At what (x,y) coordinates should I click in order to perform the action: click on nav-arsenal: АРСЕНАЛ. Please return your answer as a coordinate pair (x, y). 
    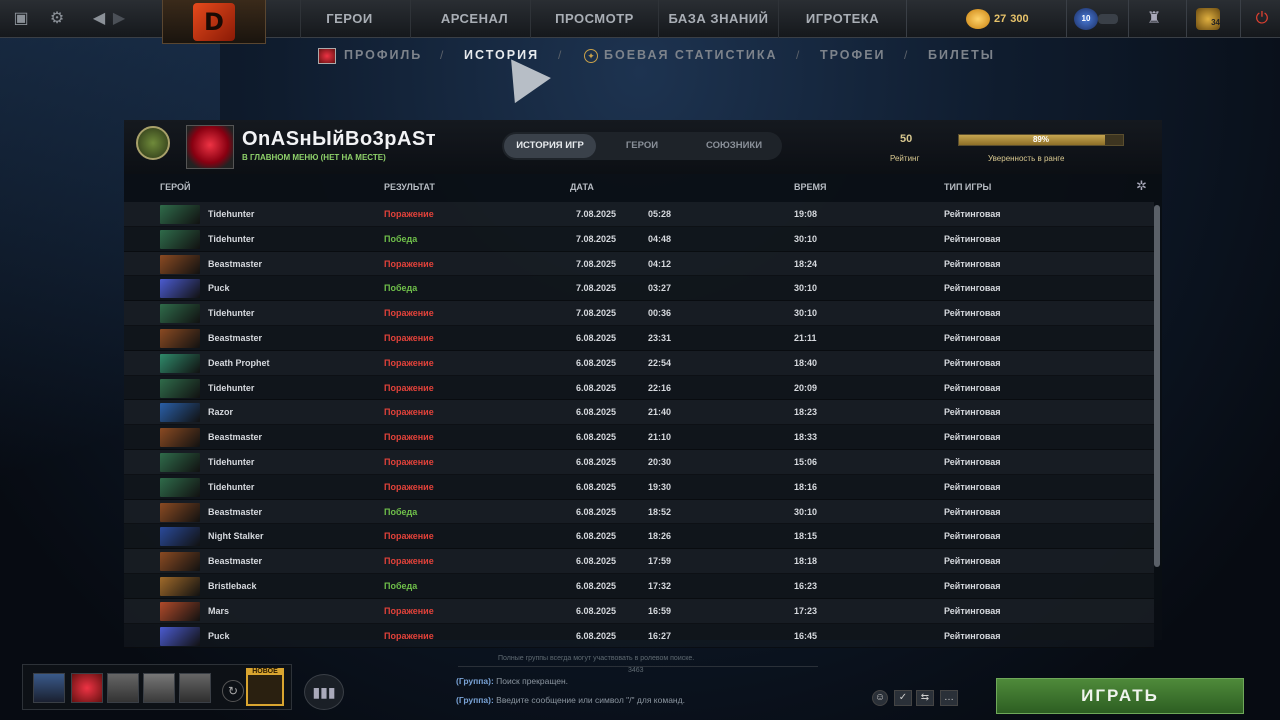
    Looking at the image, I should click on (474, 19).